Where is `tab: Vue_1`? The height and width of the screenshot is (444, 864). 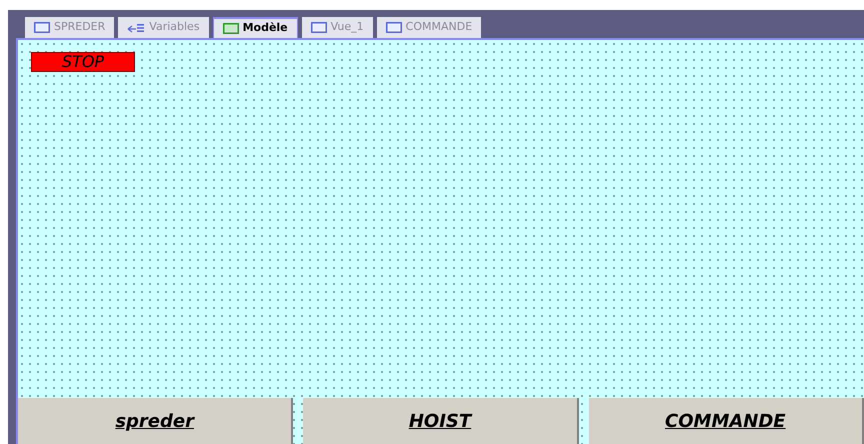 tab: Vue_1 is located at coordinates (337, 27).